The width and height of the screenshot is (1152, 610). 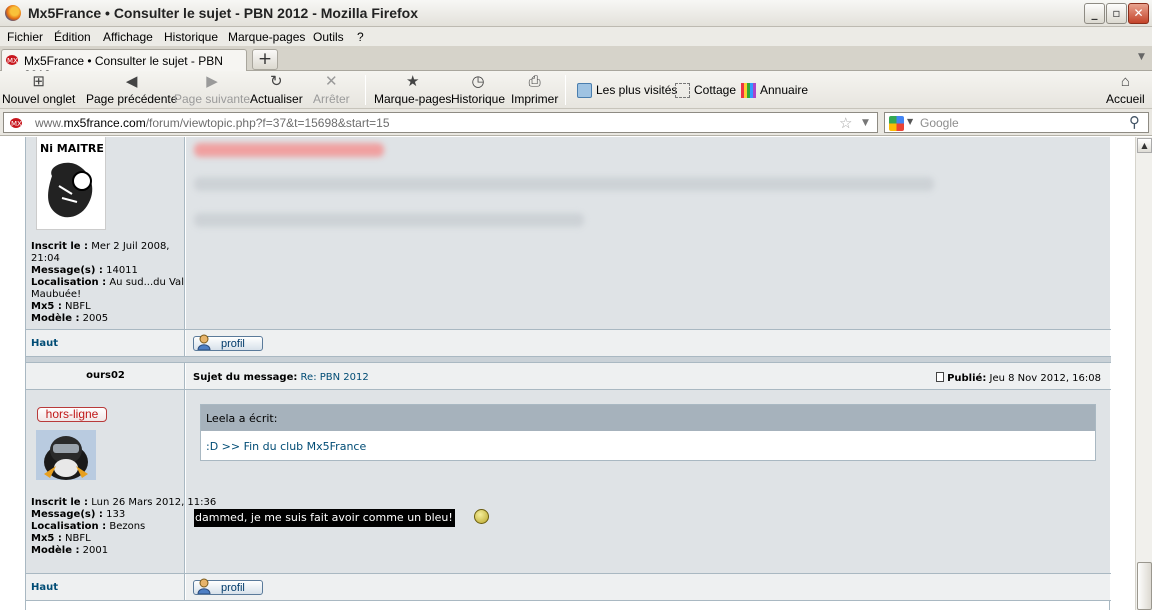 I want to click on bookmarks-button: ★ Marque-pages, so click(x=412, y=89).